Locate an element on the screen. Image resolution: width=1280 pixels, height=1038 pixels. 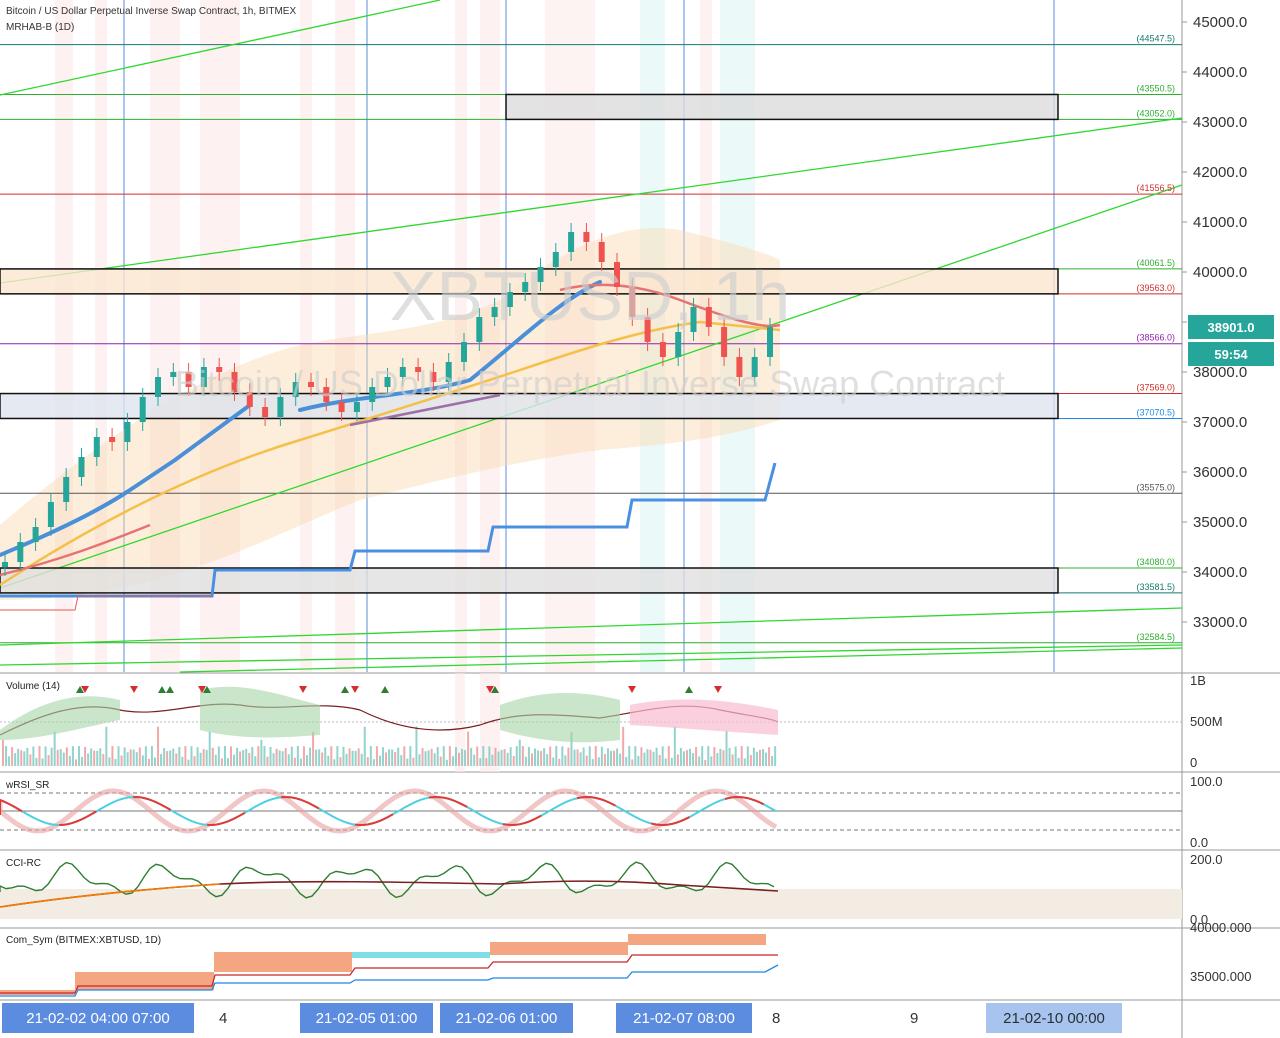
bar-countdown: 59:54 is located at coordinates (1231, 354).